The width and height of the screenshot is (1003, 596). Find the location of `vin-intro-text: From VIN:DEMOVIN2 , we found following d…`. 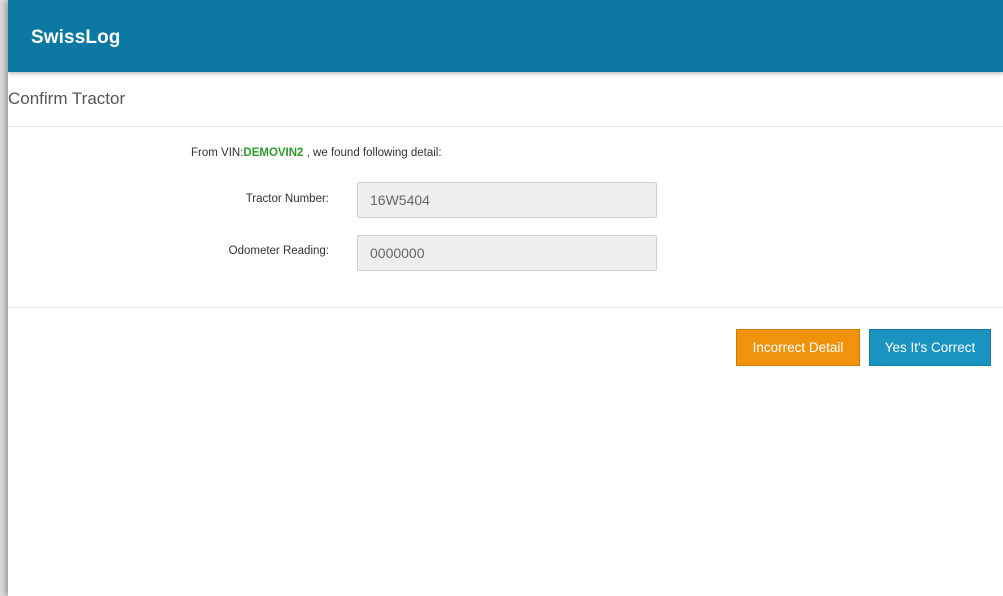

vin-intro-text: From VIN:DEMOVIN2 , we found following d… is located at coordinates (316, 153).